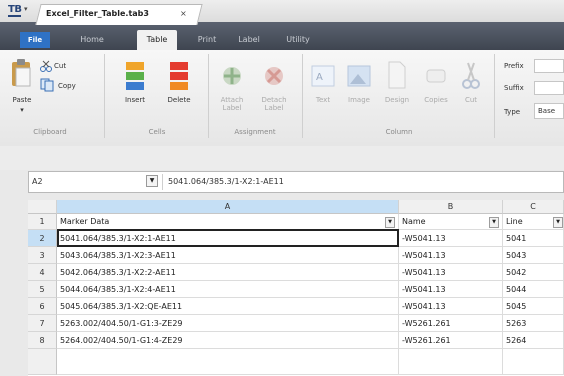 The width and height of the screenshot is (564, 376). What do you see at coordinates (157, 132) in the screenshot?
I see `group-label-cells: Cells` at bounding box center [157, 132].